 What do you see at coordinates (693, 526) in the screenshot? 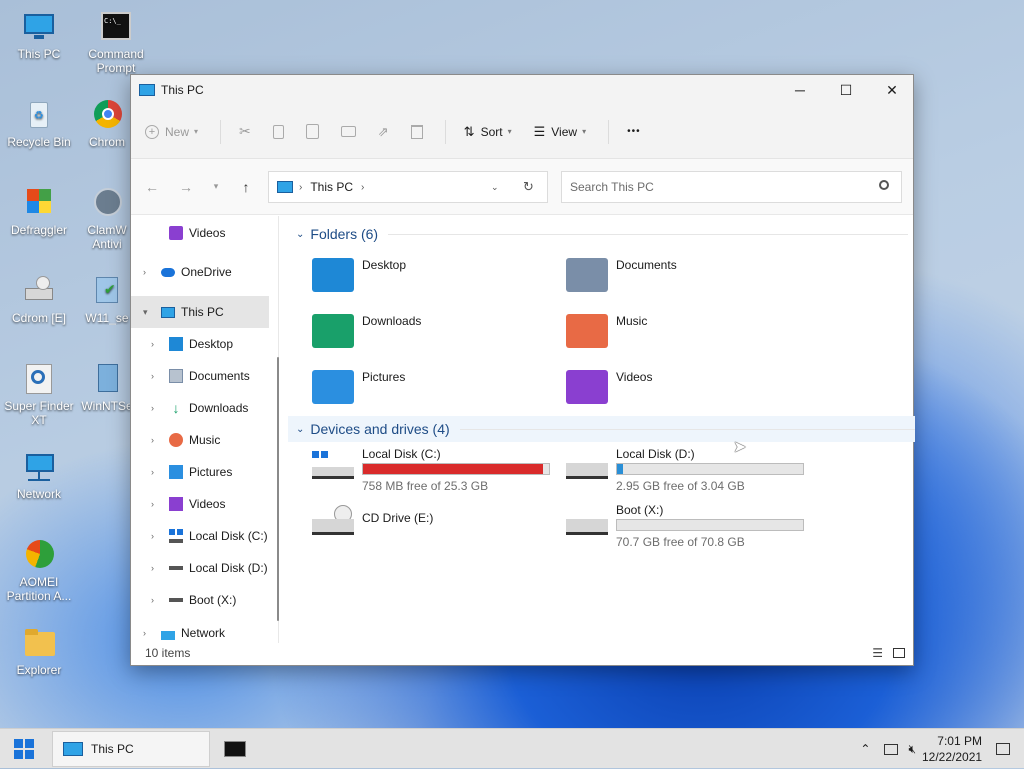
I see `drive-boot-x: Boot (X:) 70.7 GB free of 70.8 GB` at bounding box center [693, 526].